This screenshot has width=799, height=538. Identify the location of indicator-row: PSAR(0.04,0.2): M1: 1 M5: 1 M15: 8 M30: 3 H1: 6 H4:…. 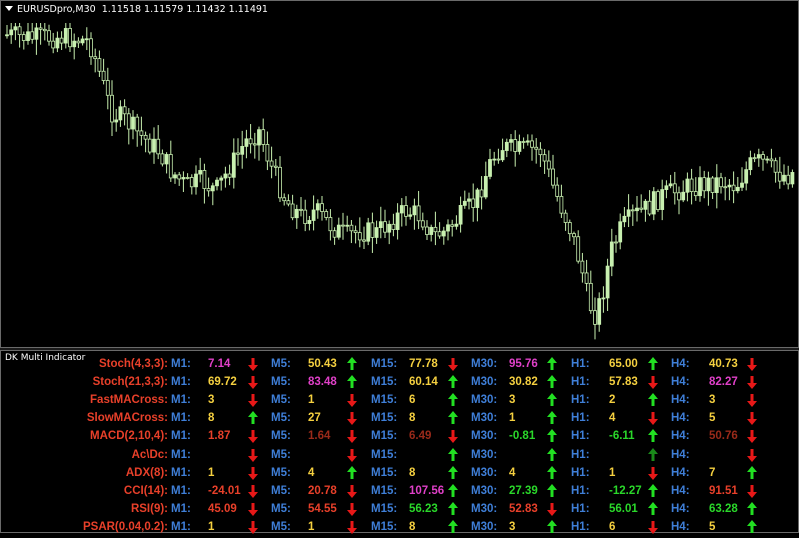
(399, 528).